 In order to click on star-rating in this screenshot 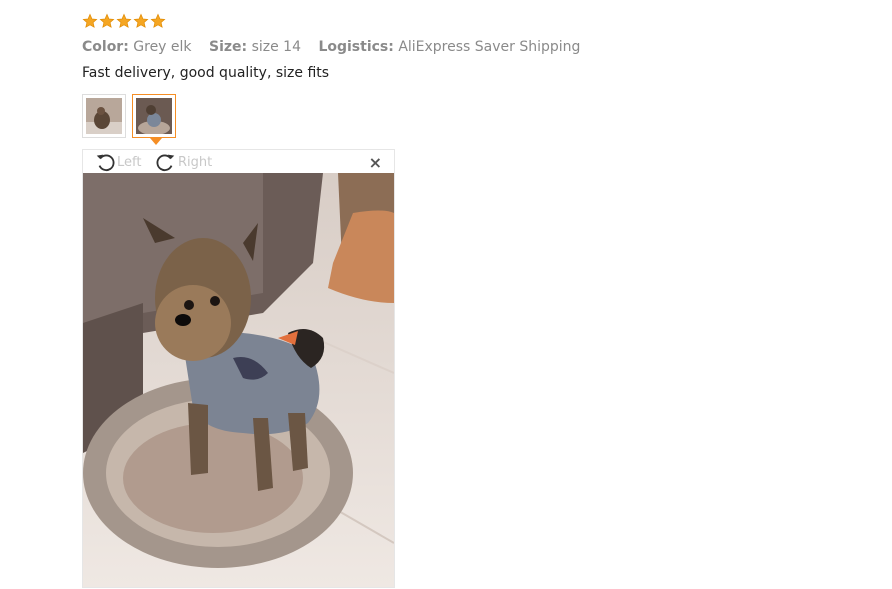, I will do `click(124, 21)`.